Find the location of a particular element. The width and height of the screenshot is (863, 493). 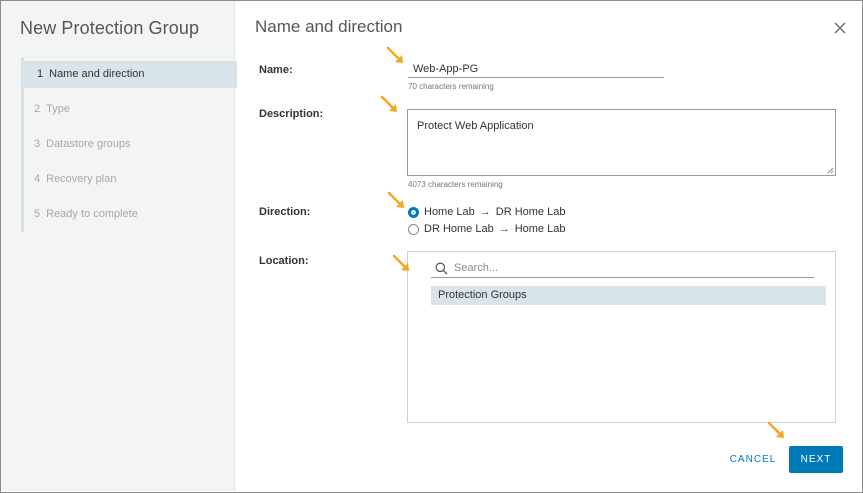

step-name-and-direction: 1 Name and direction is located at coordinates (129, 74).